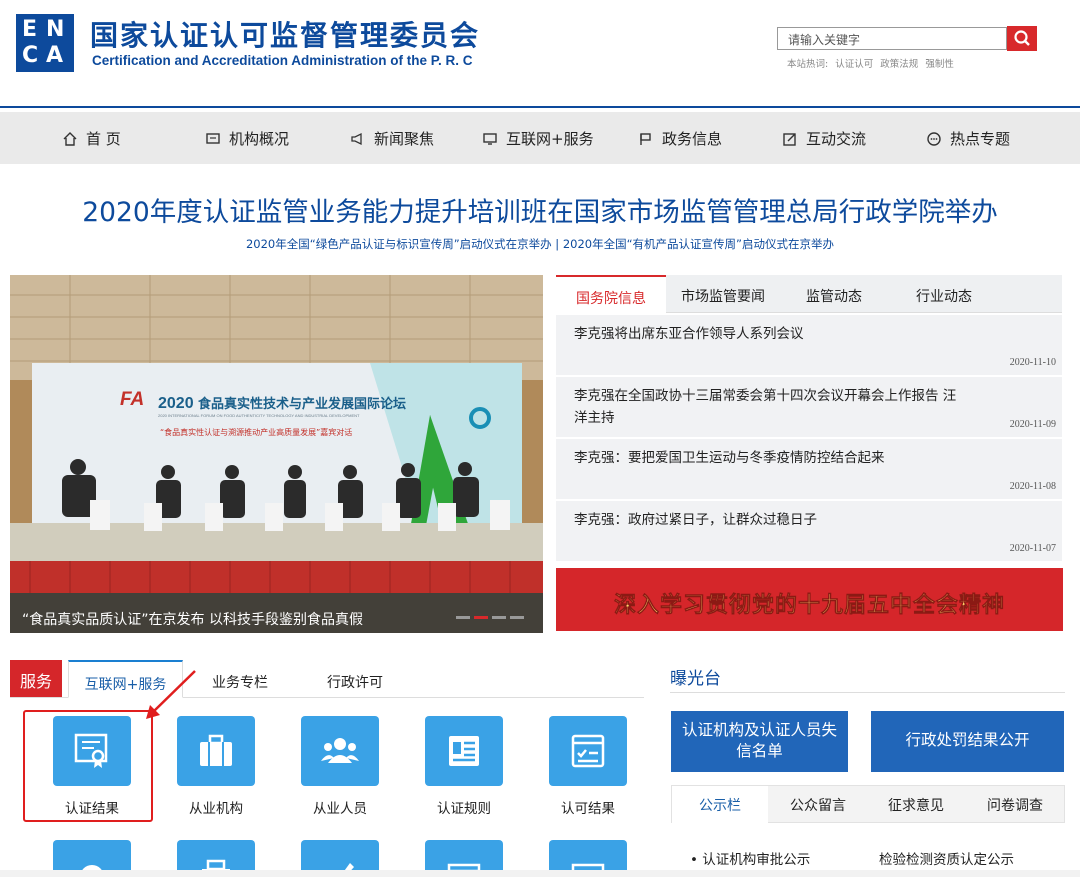 The width and height of the screenshot is (1080, 877). I want to click on nav-label: 互动交流, so click(836, 139).